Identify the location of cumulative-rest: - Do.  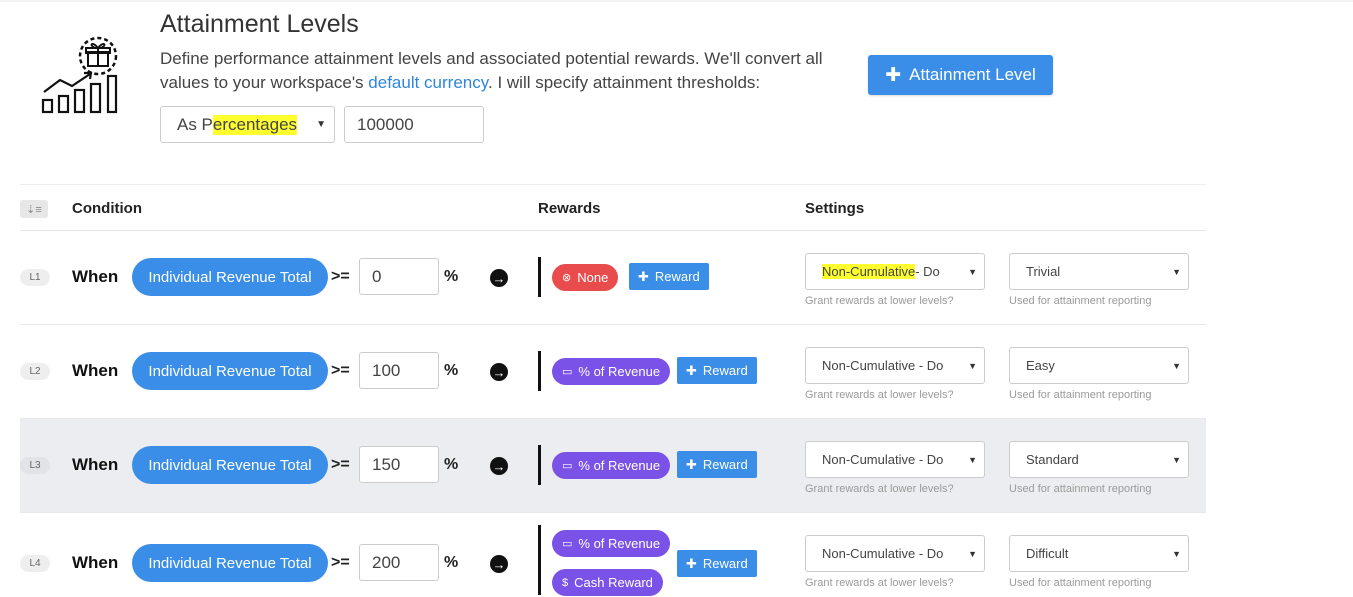
(927, 271).